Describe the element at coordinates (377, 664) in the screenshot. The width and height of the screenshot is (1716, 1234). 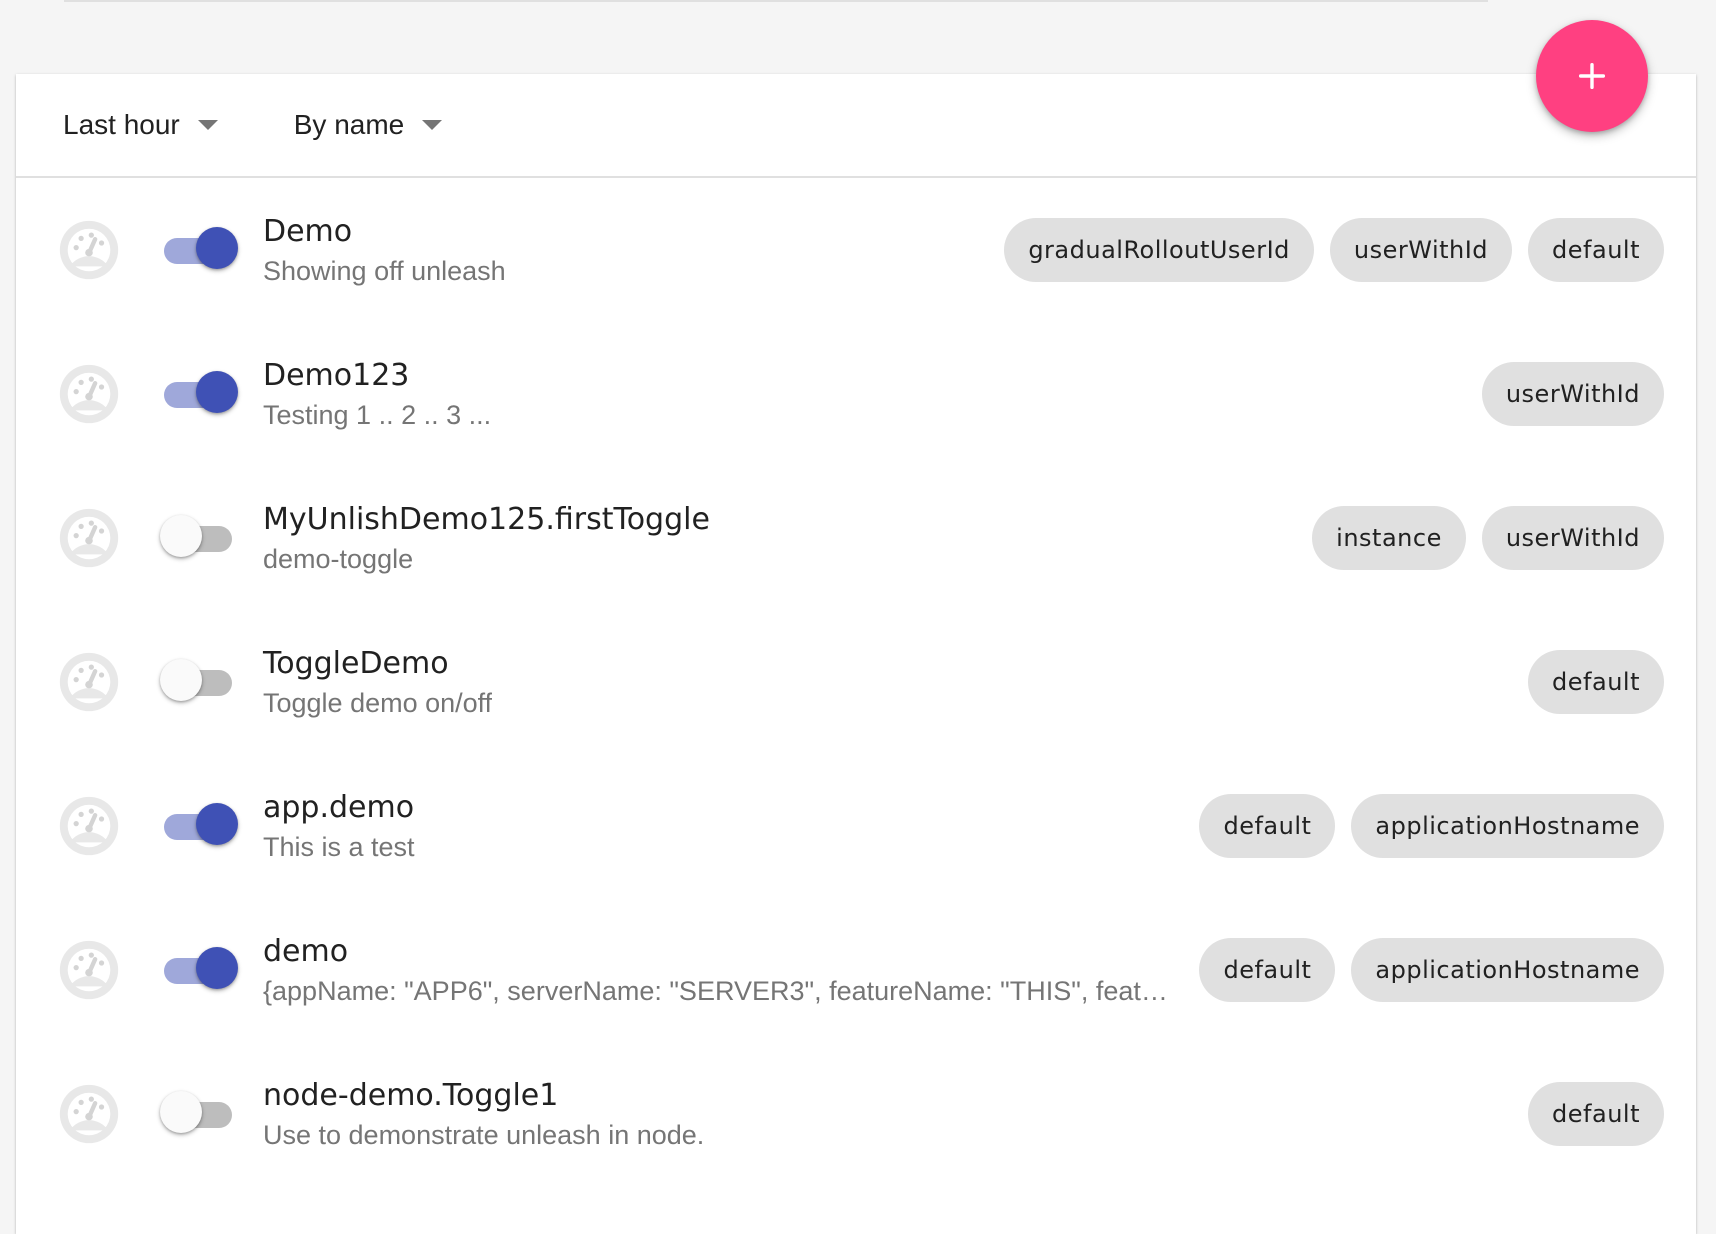
I see `feature-name: ToggleDemo` at that location.